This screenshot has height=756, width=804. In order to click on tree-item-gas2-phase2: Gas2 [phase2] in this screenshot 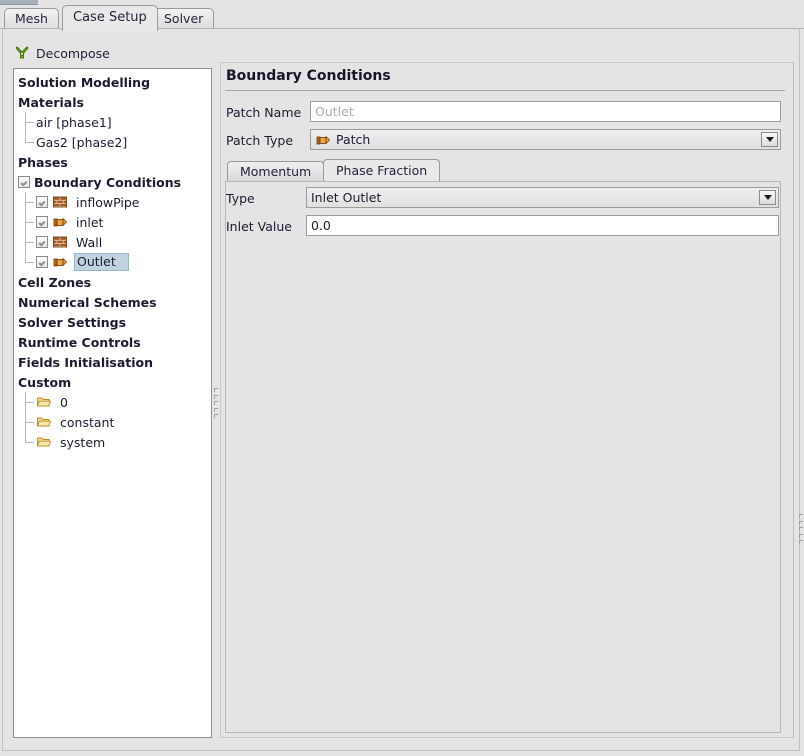, I will do `click(112, 142)`.